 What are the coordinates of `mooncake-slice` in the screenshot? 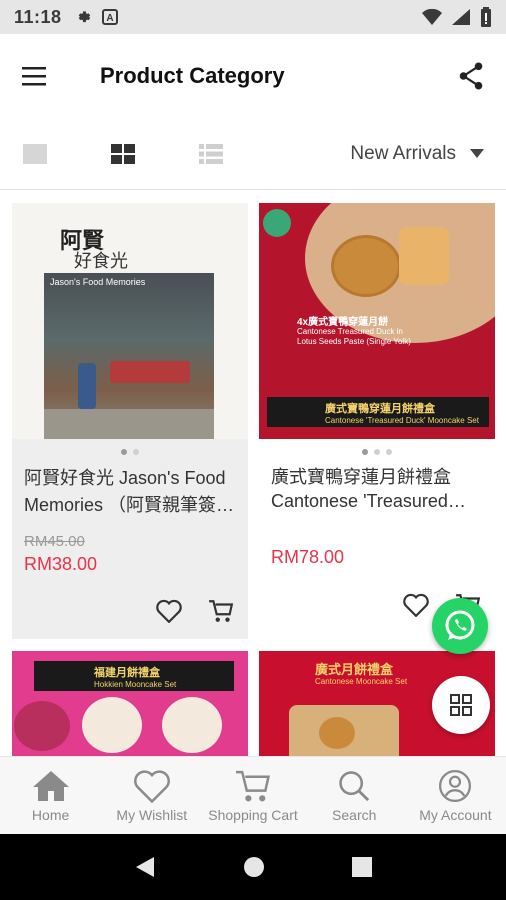 It's located at (424, 256).